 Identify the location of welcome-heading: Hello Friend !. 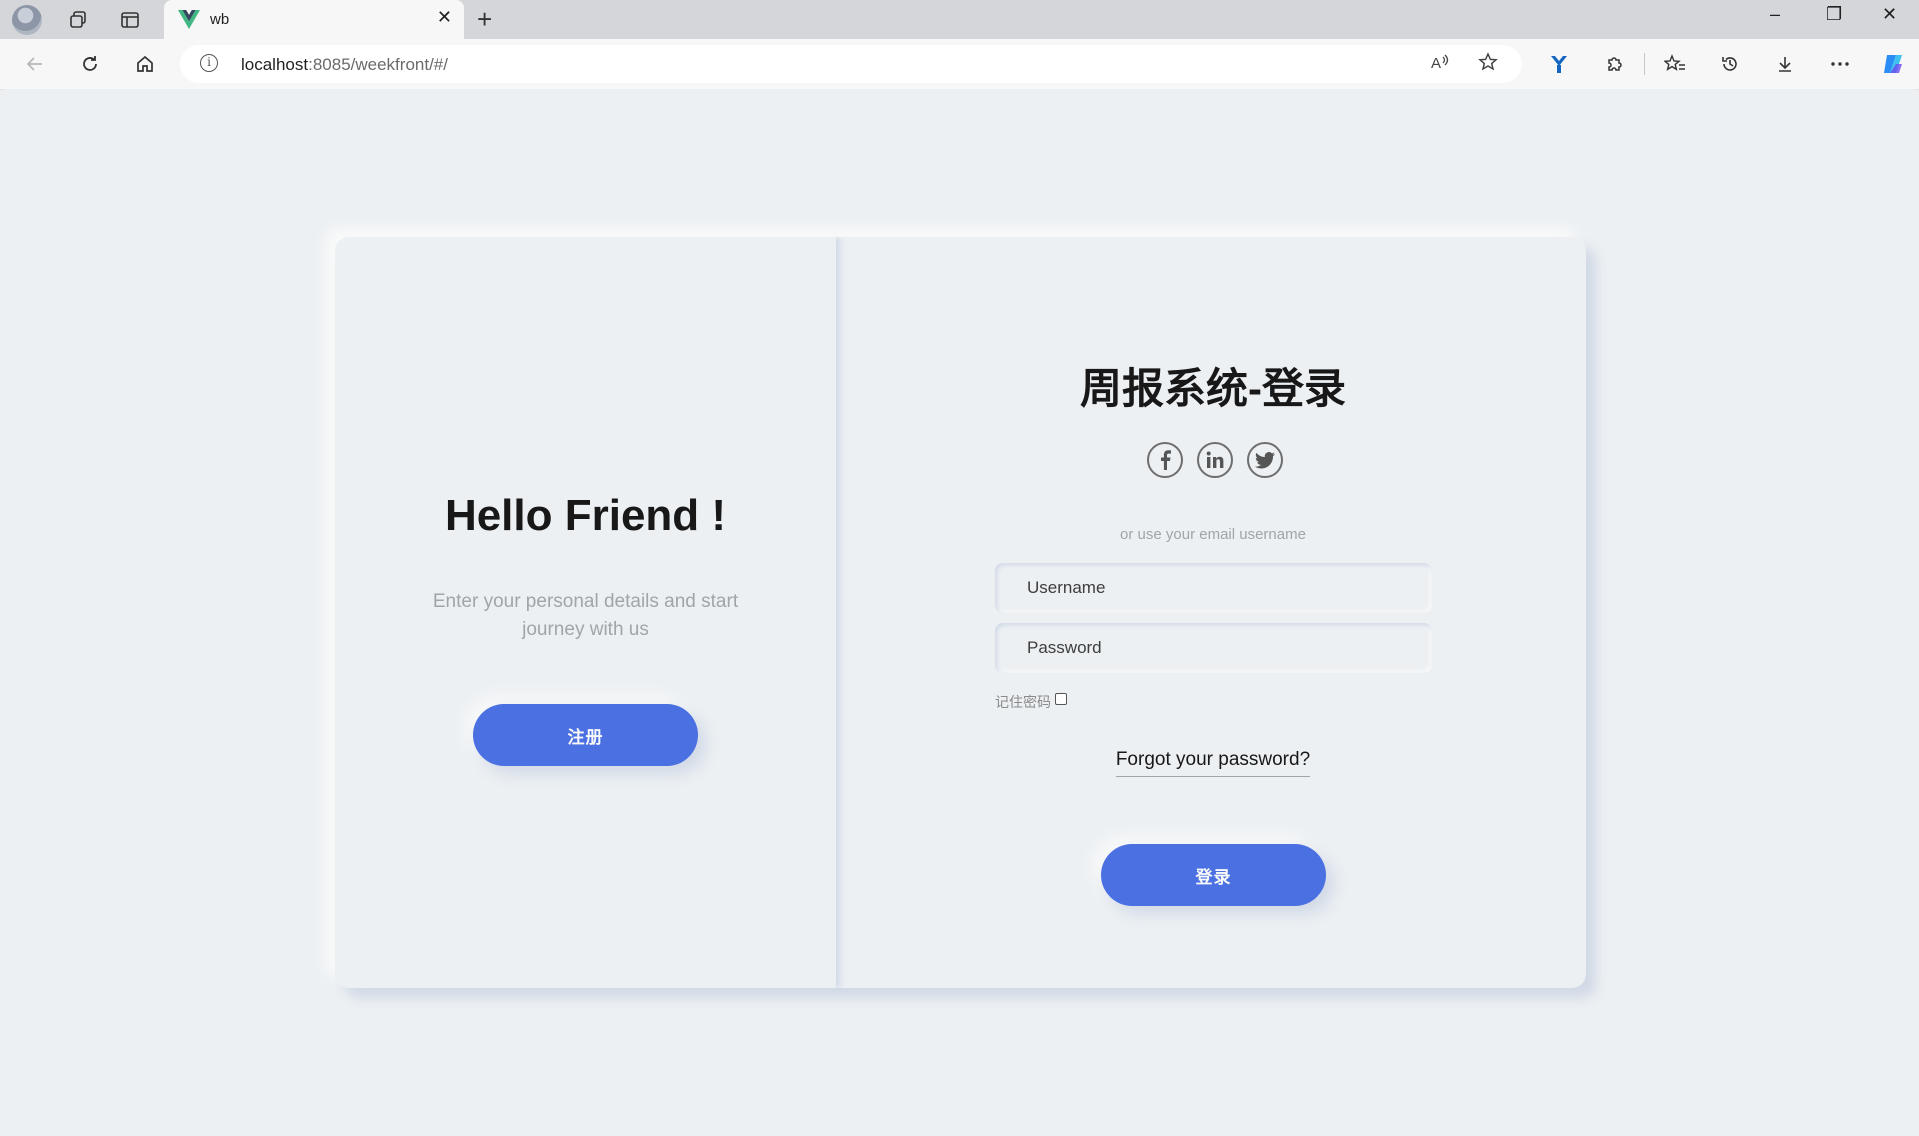
(585, 515).